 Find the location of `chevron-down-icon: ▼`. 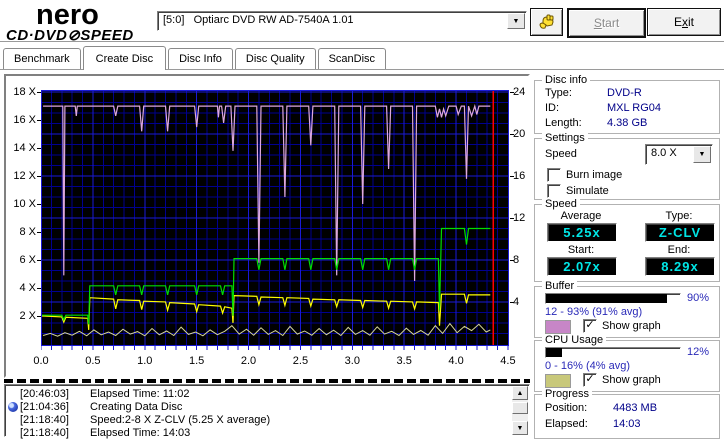

chevron-down-icon: ▼ is located at coordinates (702, 154).